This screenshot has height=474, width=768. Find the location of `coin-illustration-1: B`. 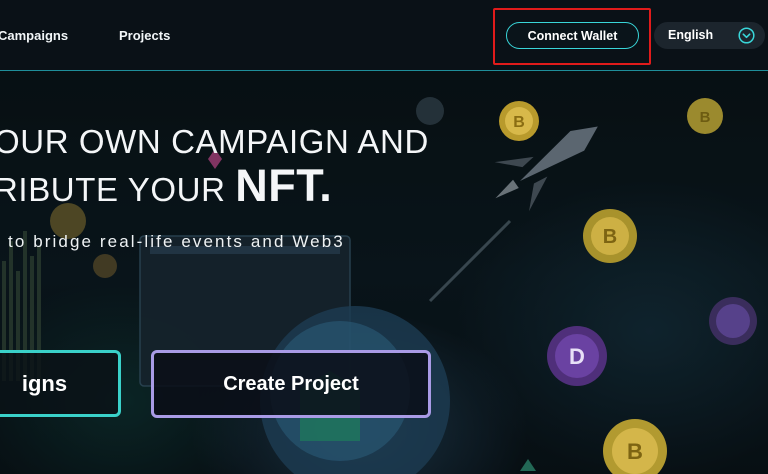

coin-illustration-1: B is located at coordinates (519, 121).